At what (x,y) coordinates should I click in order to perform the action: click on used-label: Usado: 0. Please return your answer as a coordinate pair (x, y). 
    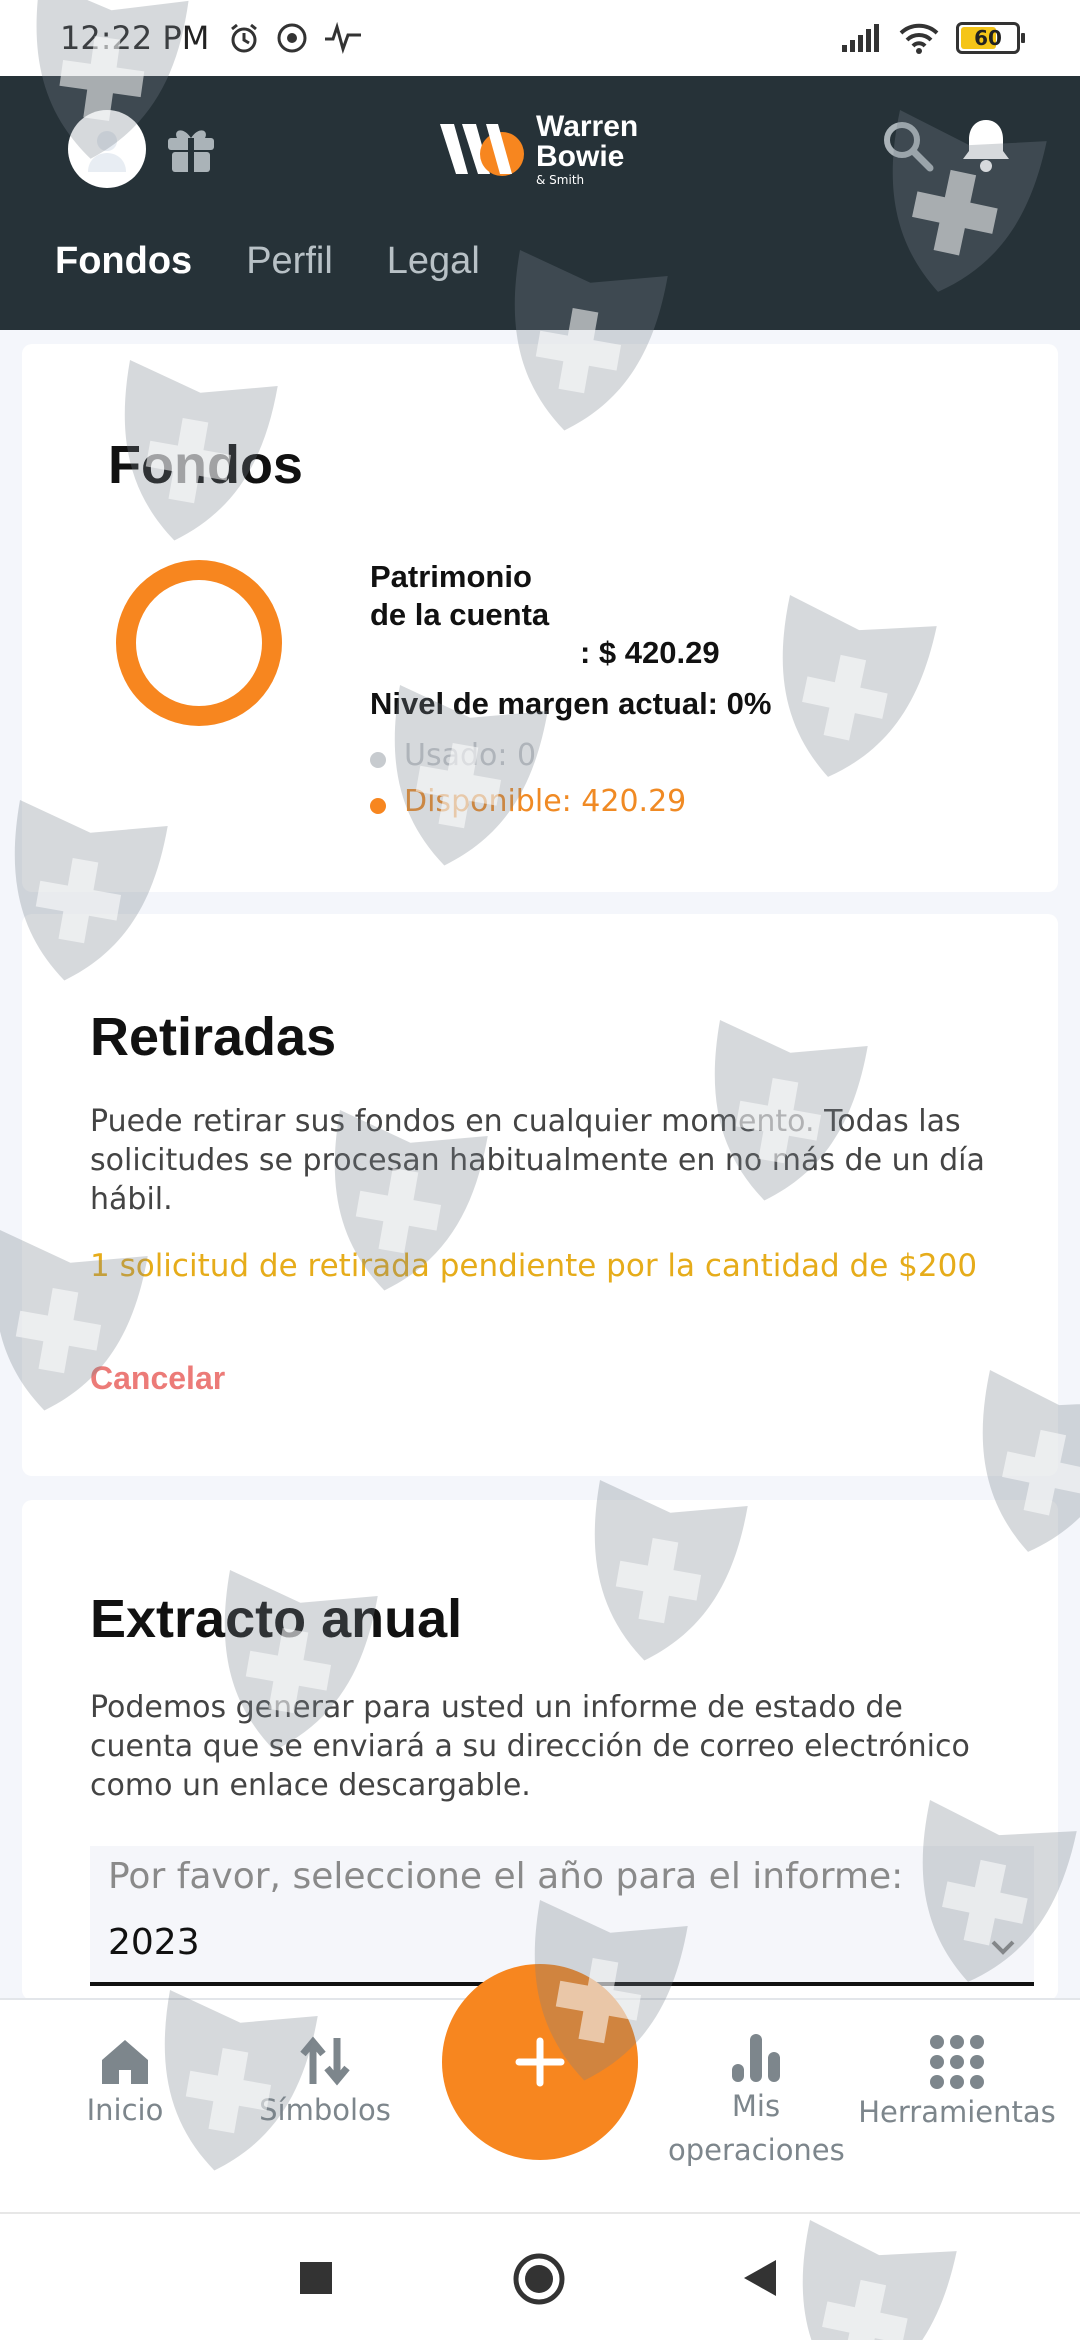
    Looking at the image, I should click on (470, 755).